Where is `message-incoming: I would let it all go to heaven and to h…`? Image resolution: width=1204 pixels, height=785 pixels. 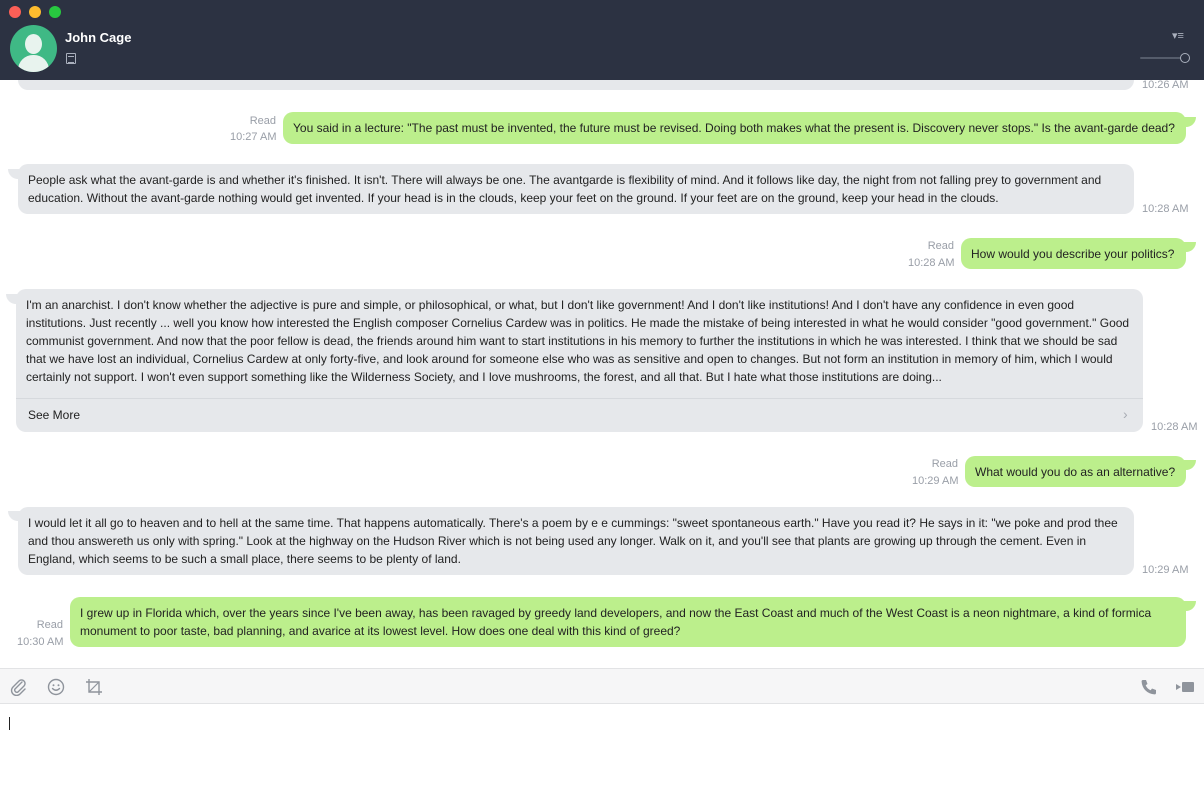 message-incoming: I would let it all go to heaven and to h… is located at coordinates (576, 541).